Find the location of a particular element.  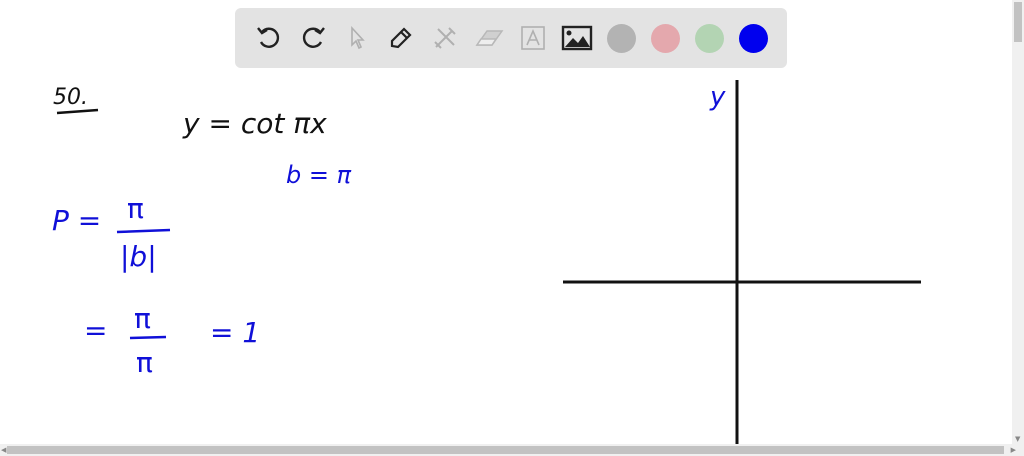

undo-icon is located at coordinates (268, 37).